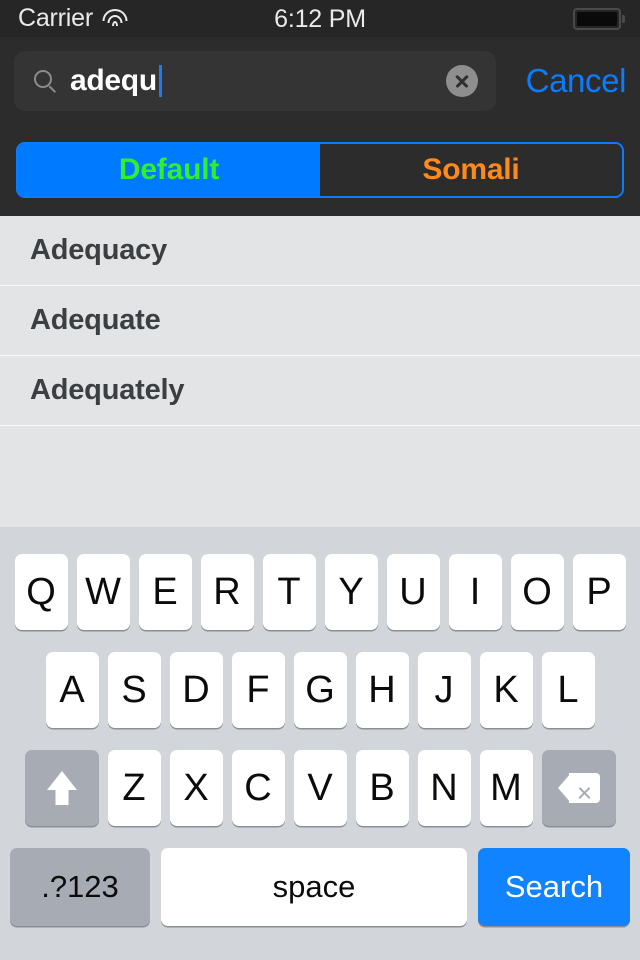  I want to click on search-query-text: adequ, so click(113, 80).